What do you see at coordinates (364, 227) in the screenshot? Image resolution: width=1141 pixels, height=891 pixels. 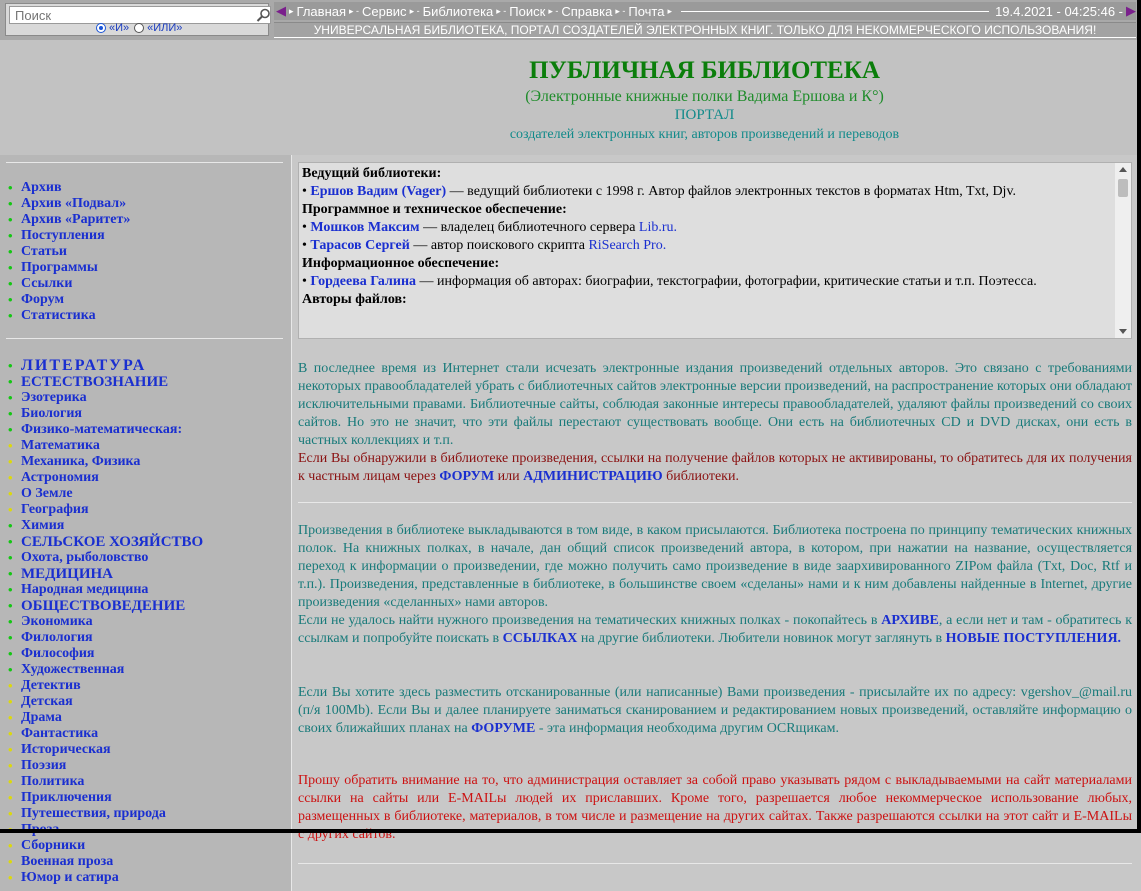 I see `staff-name-link: Мошков Максим` at bounding box center [364, 227].